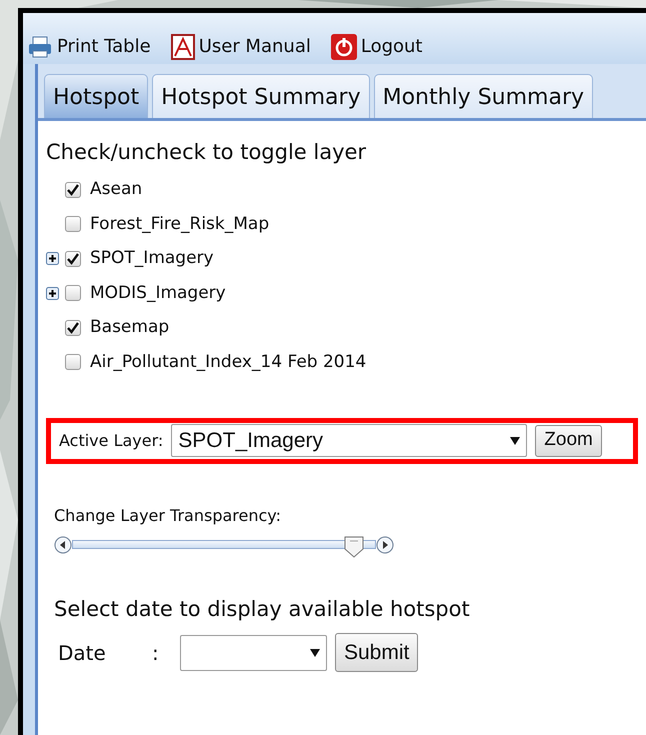 This screenshot has width=646, height=735. I want to click on tab: Hotspot, so click(96, 96).